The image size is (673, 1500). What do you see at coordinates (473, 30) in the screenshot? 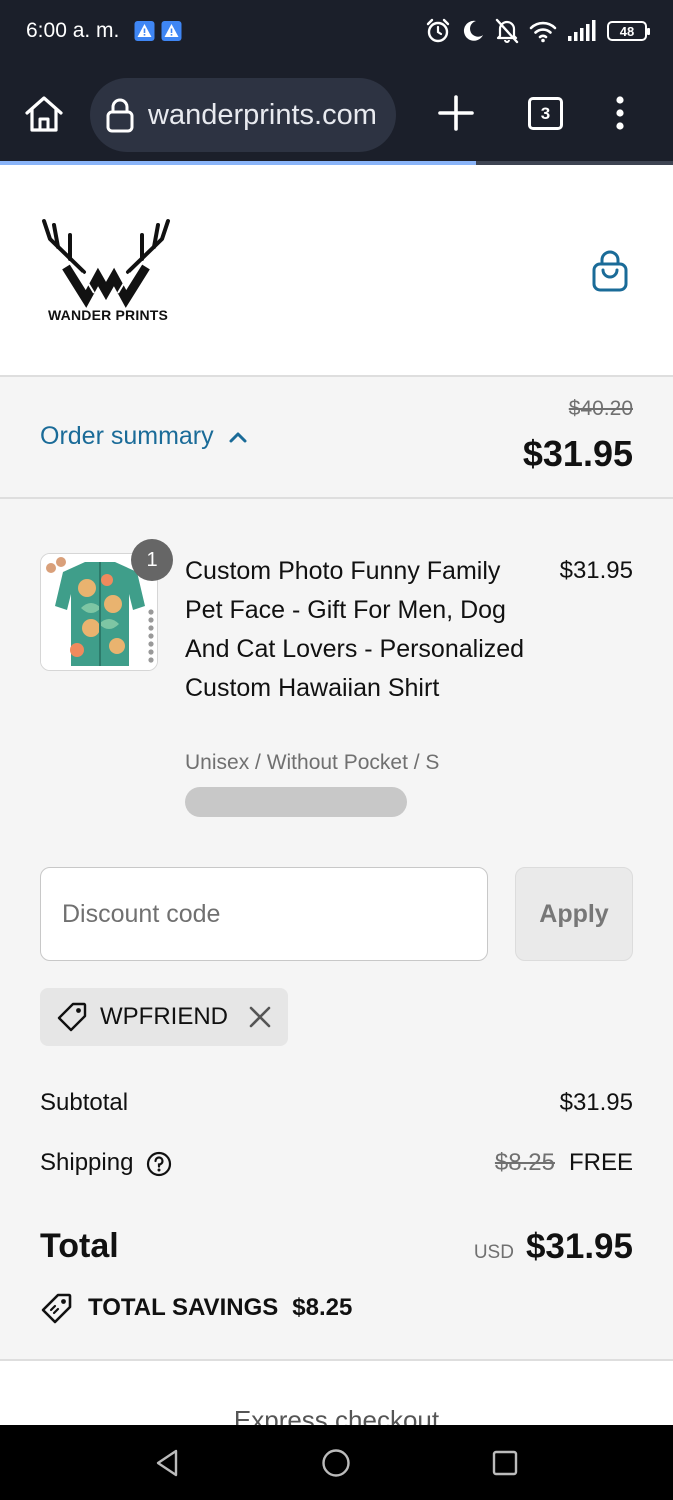
I see `moon-icon` at bounding box center [473, 30].